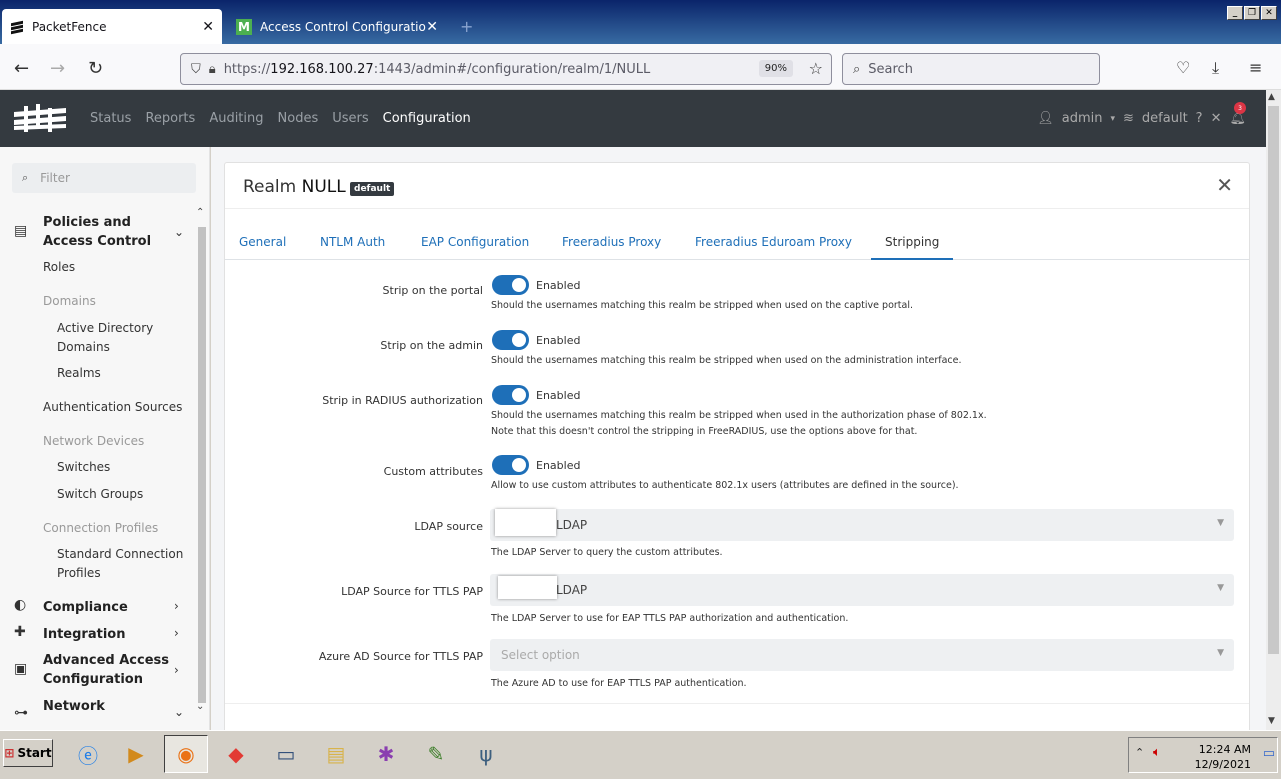 This screenshot has height=779, width=1281. I want to click on tab-eap-configuration: EAP Configuration, so click(475, 241).